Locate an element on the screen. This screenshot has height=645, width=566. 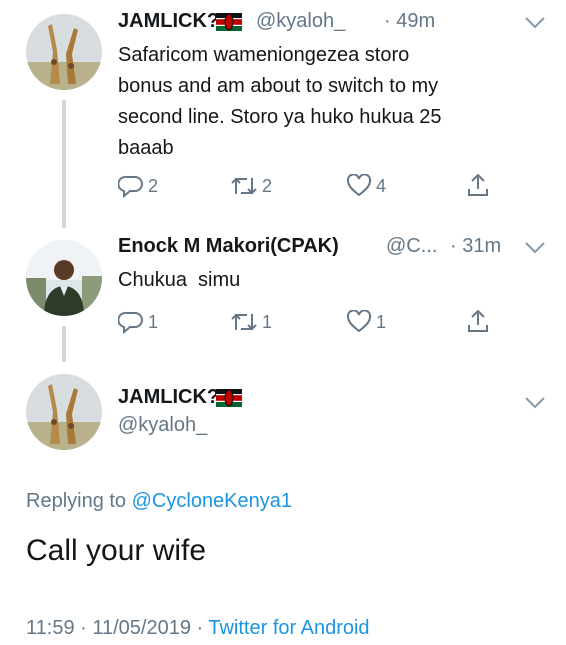
tweet-text-line: Chukua simu is located at coordinates (179, 280).